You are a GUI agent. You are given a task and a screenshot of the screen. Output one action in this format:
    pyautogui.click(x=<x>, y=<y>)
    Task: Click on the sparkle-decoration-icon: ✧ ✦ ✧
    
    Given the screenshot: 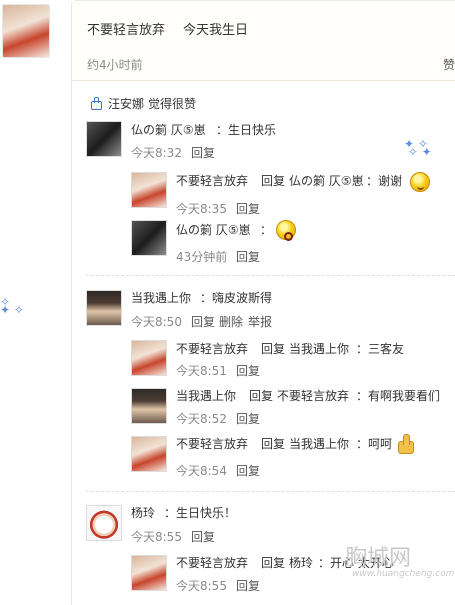 What is the action you would take?
    pyautogui.click(x=12, y=306)
    